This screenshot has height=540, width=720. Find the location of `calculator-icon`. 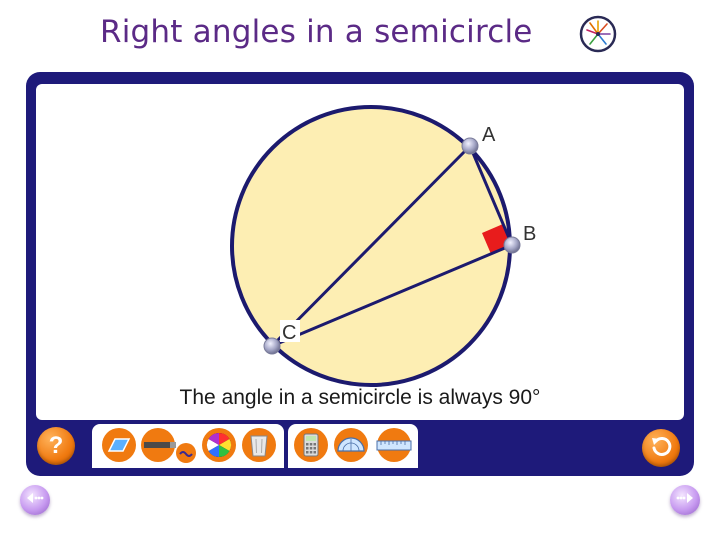

calculator-icon is located at coordinates (311, 447).